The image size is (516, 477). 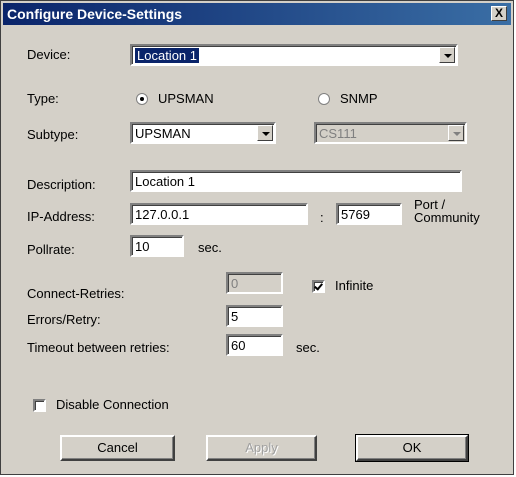 What do you see at coordinates (261, 448) in the screenshot?
I see `apply-button: Apply` at bounding box center [261, 448].